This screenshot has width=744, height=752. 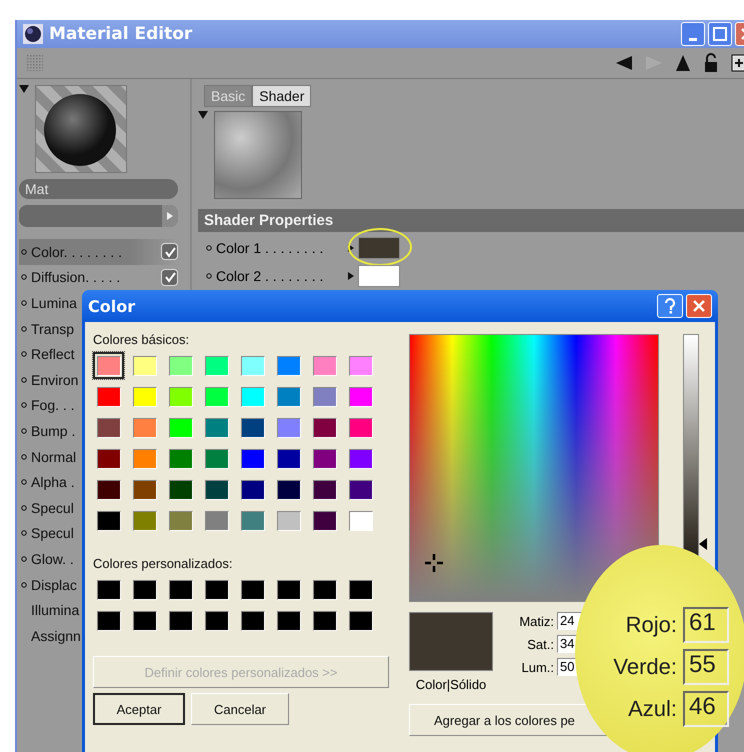 What do you see at coordinates (471, 220) in the screenshot?
I see `section-header: Shader Properties` at bounding box center [471, 220].